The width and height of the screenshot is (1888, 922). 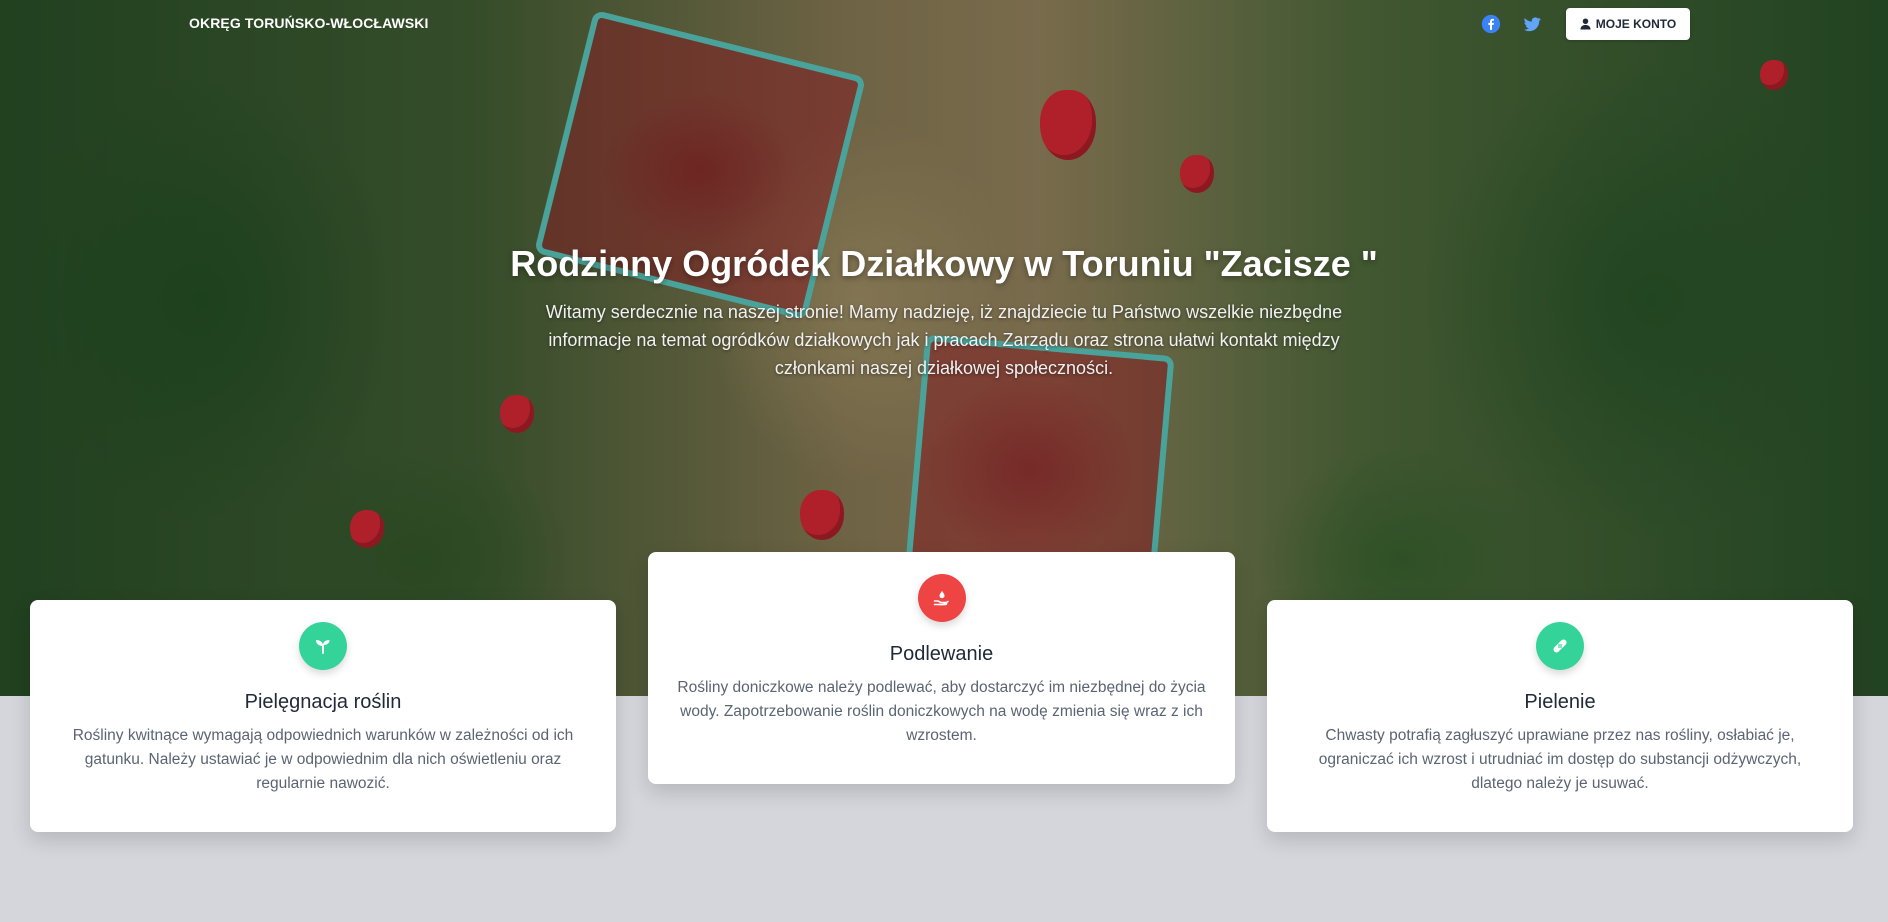 I want to click on top-navigation: OKRĘG TORUŃSKO-WŁOCŁAWSKI MOJE KONTO, so click(x=944, y=24).